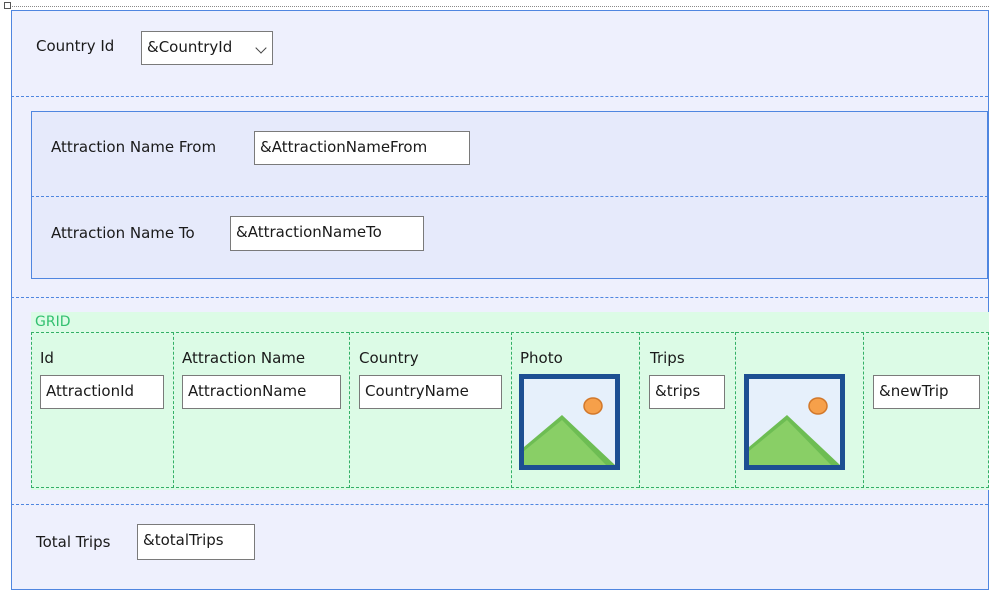 The height and width of the screenshot is (590, 996). What do you see at coordinates (261, 48) in the screenshot?
I see `chevron-down-icon` at bounding box center [261, 48].